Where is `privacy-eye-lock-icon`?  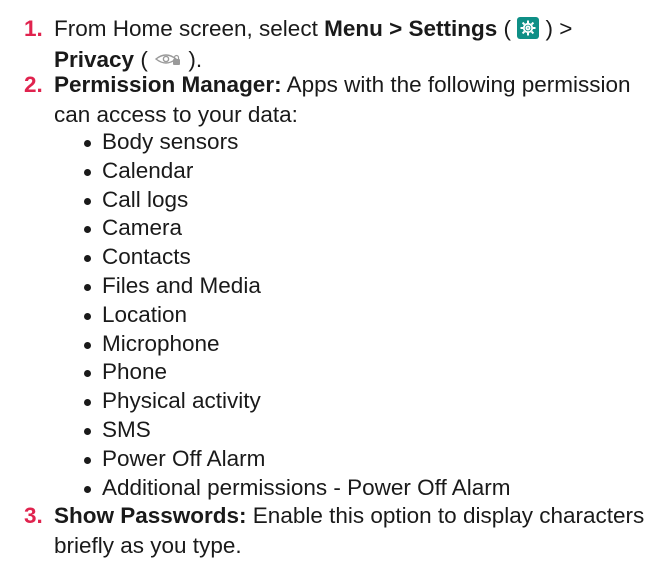 privacy-eye-lock-icon is located at coordinates (168, 54).